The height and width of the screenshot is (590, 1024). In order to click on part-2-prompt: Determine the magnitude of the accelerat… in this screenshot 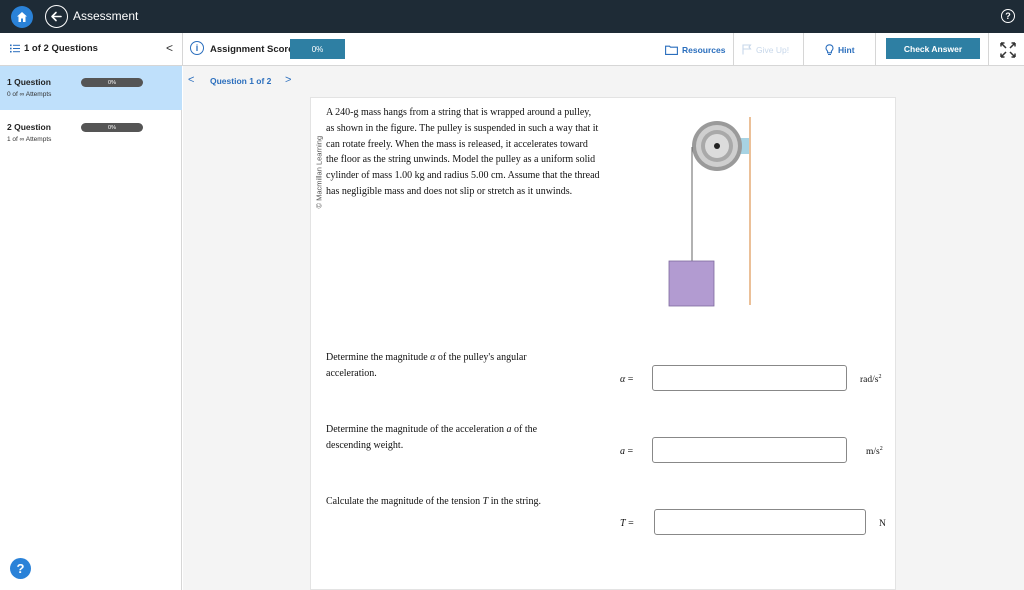, I will do `click(432, 437)`.